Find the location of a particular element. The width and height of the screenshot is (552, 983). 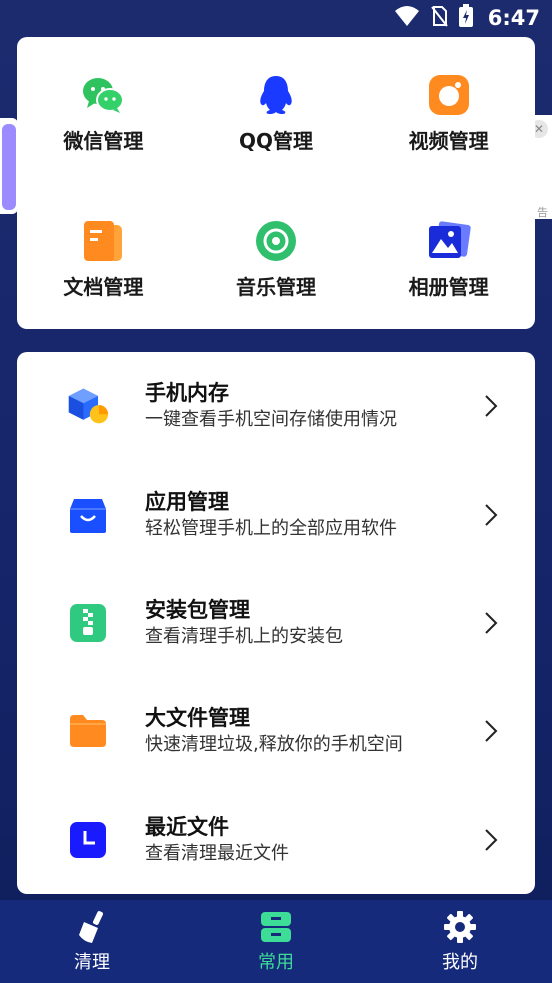

grid-item-video: 视频管理 is located at coordinates (448, 110).